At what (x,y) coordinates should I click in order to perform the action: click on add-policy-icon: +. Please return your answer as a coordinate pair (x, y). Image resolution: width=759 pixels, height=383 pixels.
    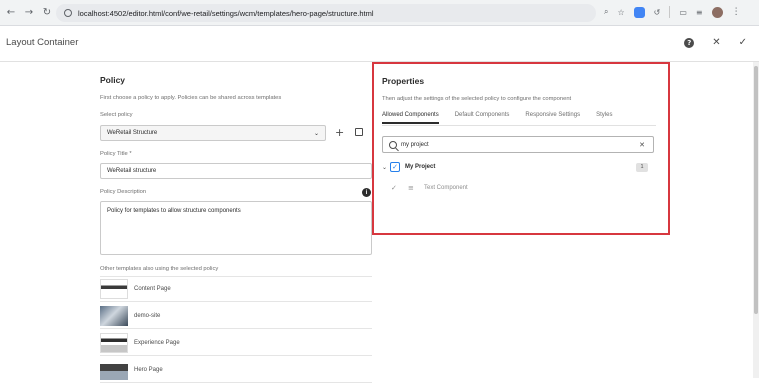
    Looking at the image, I should click on (339, 132).